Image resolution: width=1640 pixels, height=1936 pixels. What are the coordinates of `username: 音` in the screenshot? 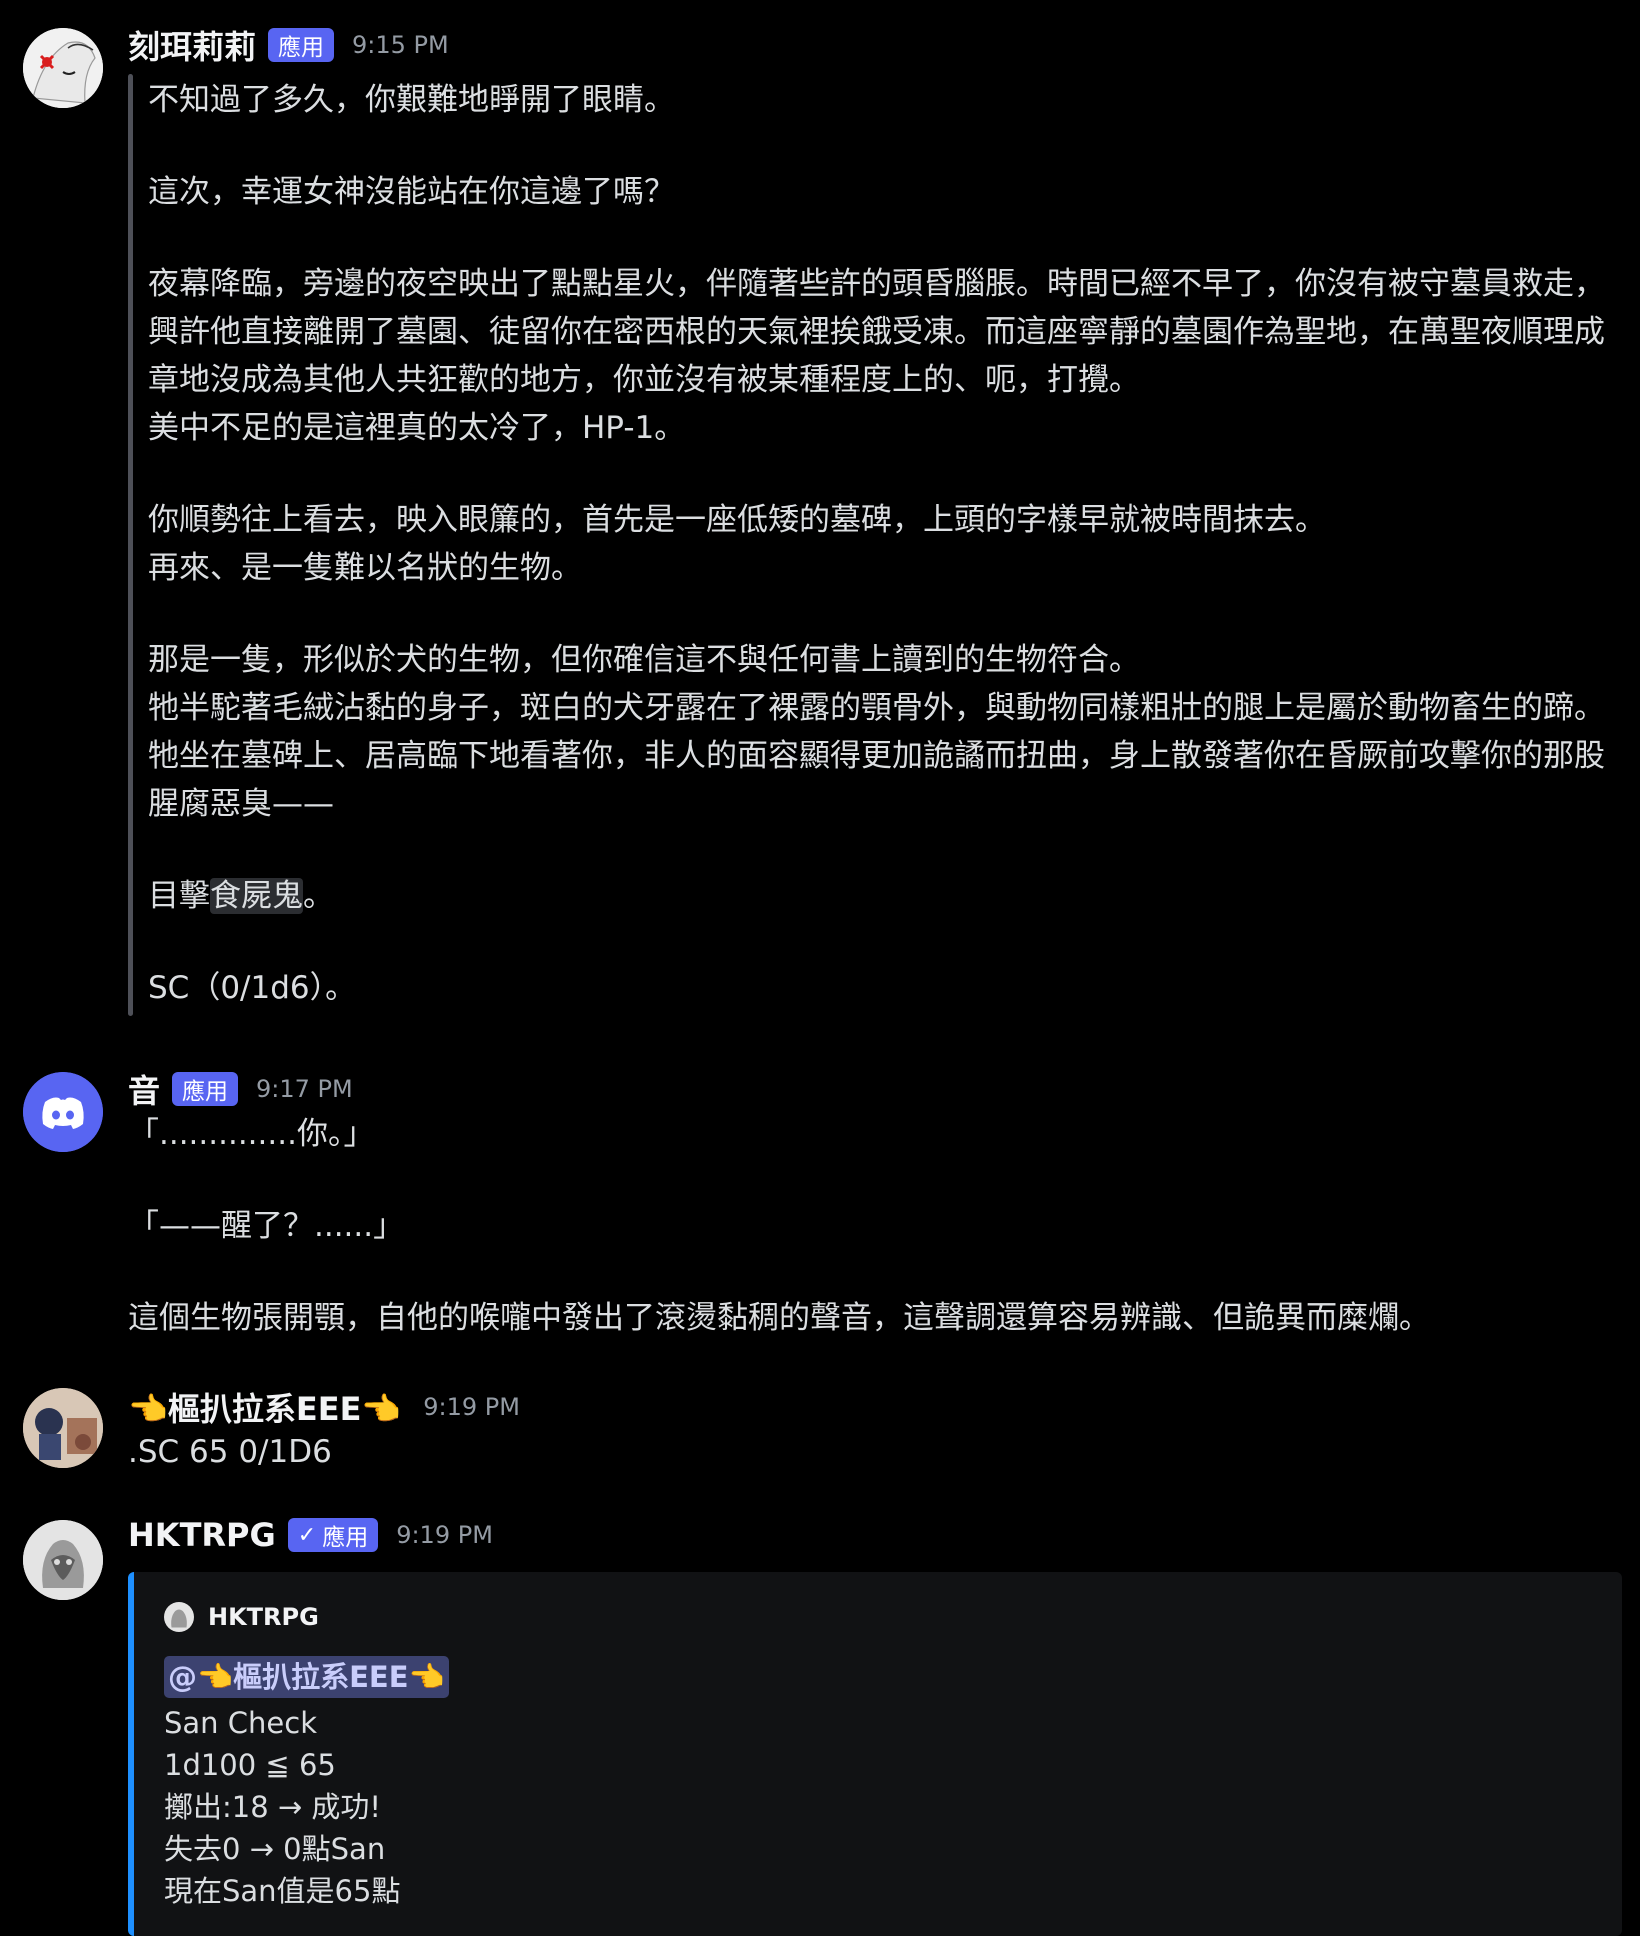 It's located at (144, 1089).